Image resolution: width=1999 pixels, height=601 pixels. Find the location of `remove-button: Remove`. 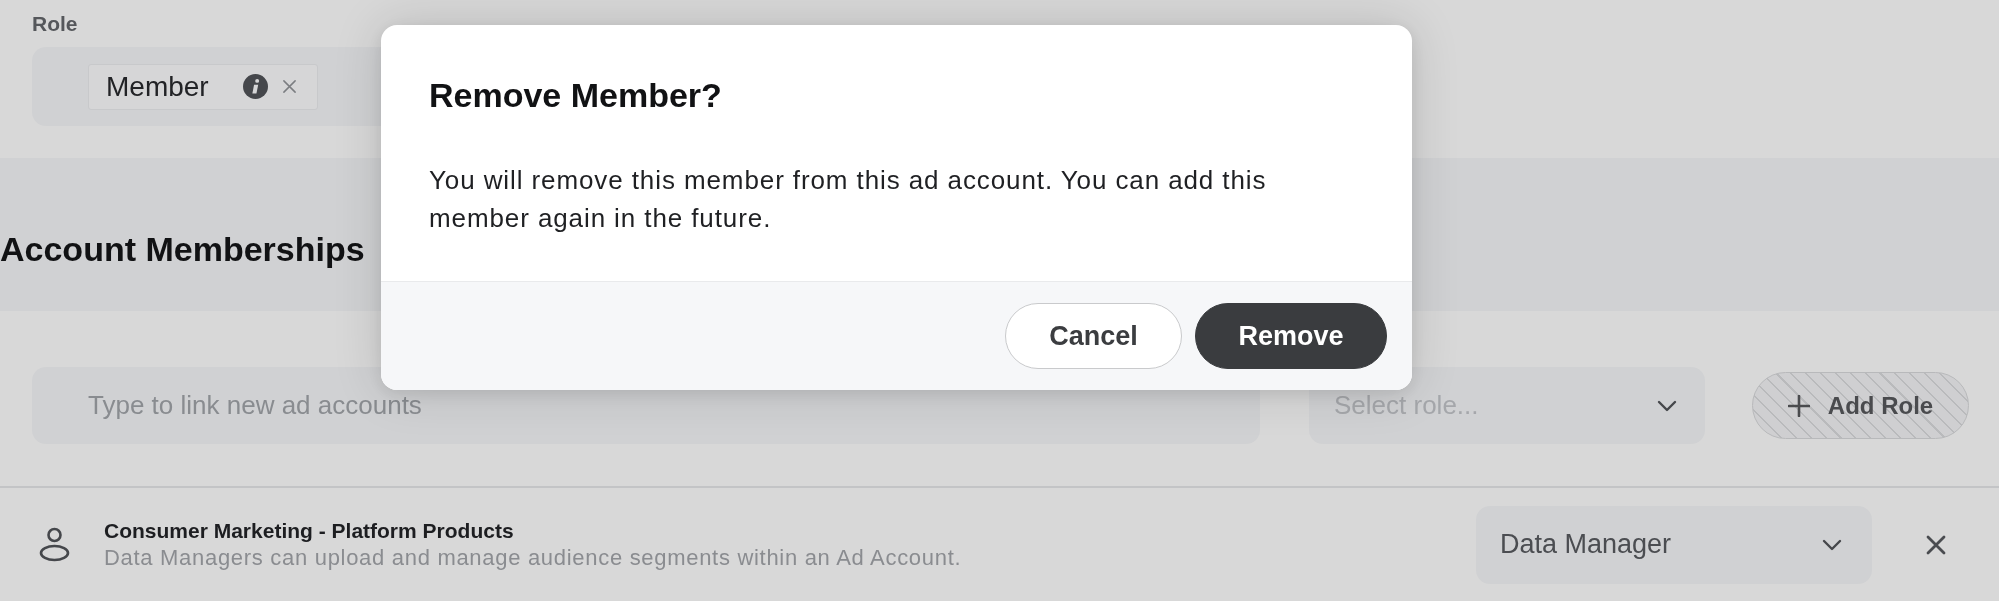

remove-button: Remove is located at coordinates (1291, 336).